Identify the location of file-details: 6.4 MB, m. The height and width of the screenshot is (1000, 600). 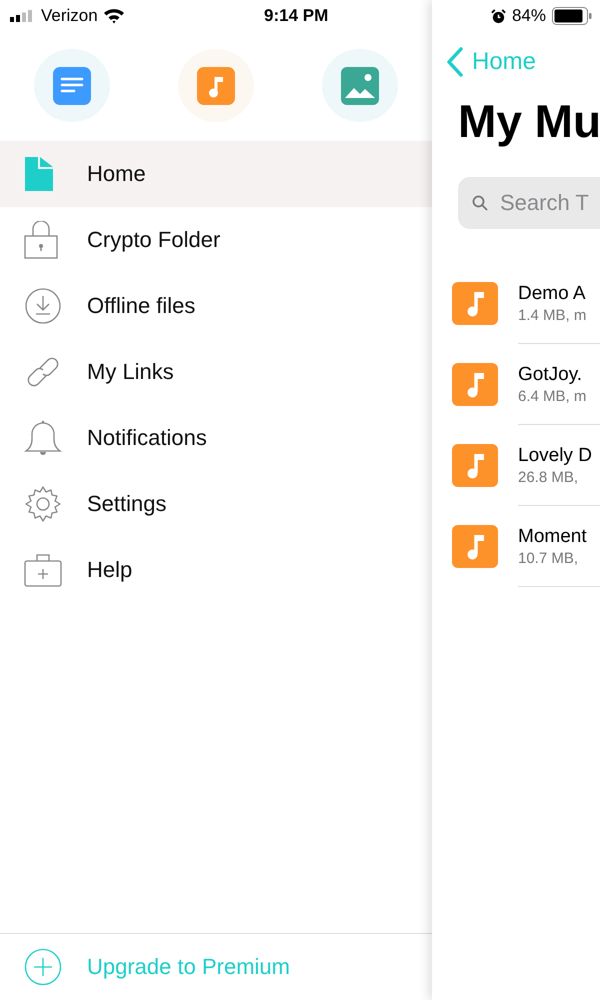
(553, 396).